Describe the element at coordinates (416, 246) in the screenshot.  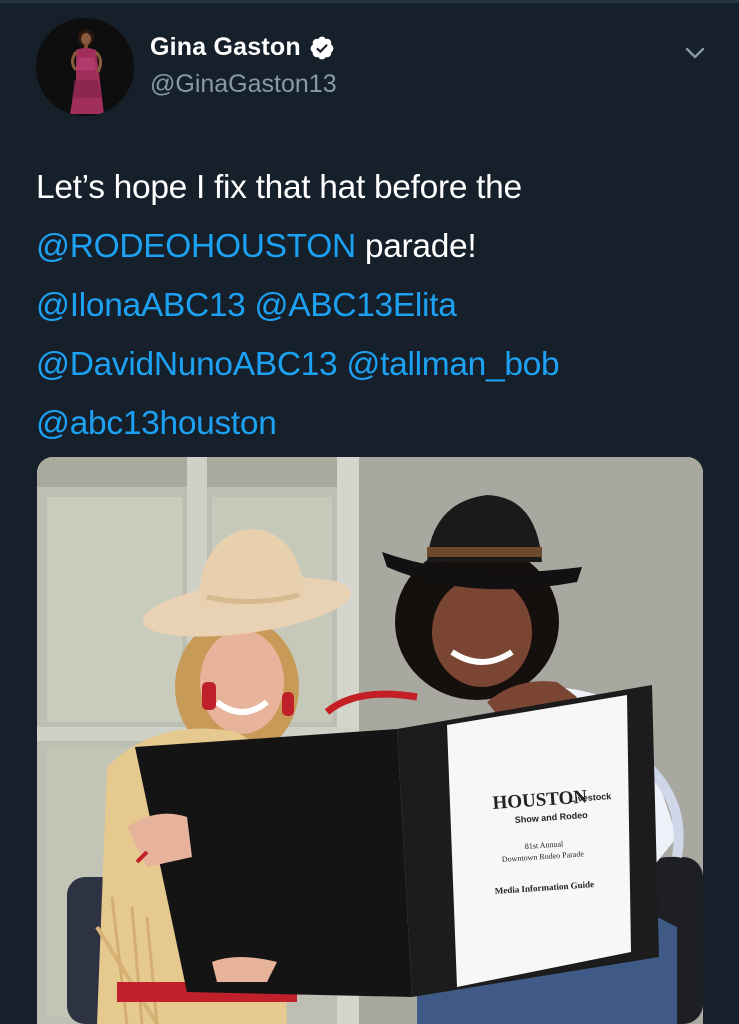
I see `tweet-text-parade: parade!` at that location.